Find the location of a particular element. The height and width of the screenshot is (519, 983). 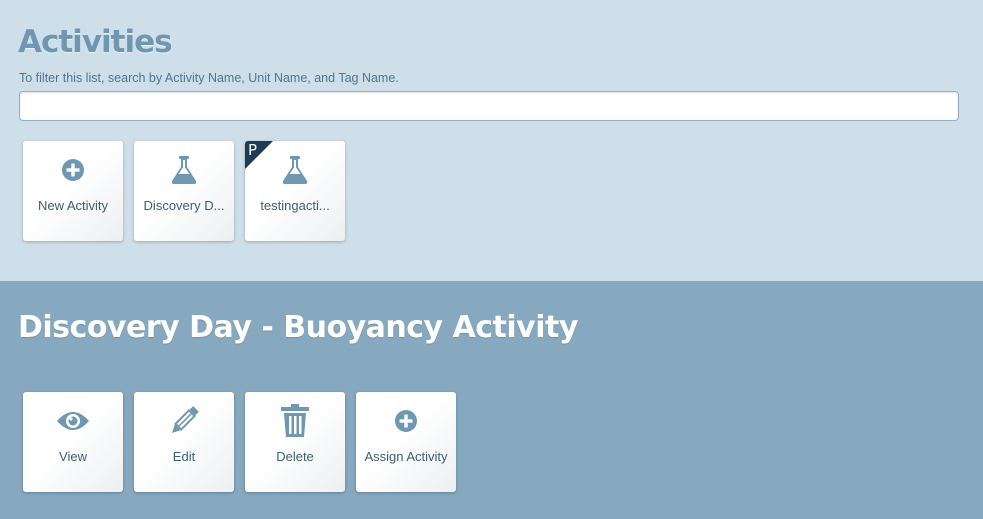

tile-label: View is located at coordinates (73, 456).